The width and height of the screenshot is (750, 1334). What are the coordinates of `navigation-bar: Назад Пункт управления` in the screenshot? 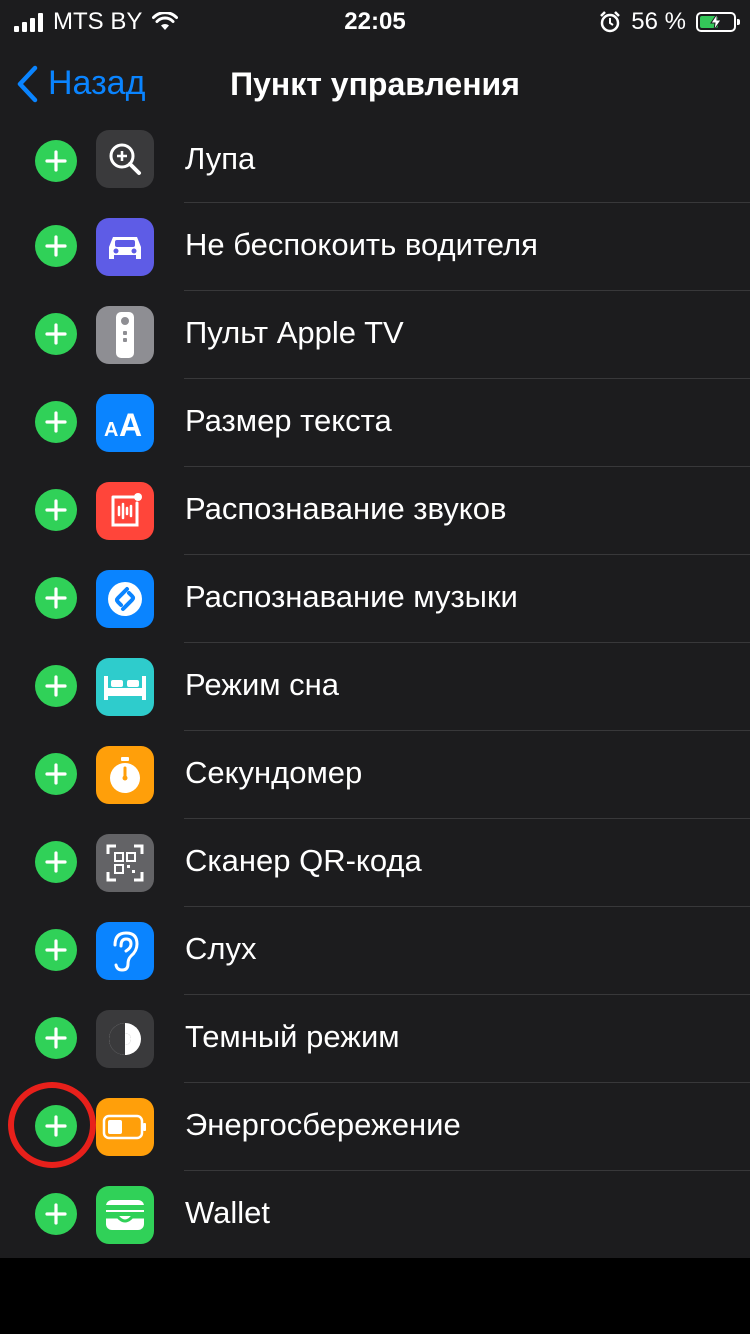 It's located at (375, 84).